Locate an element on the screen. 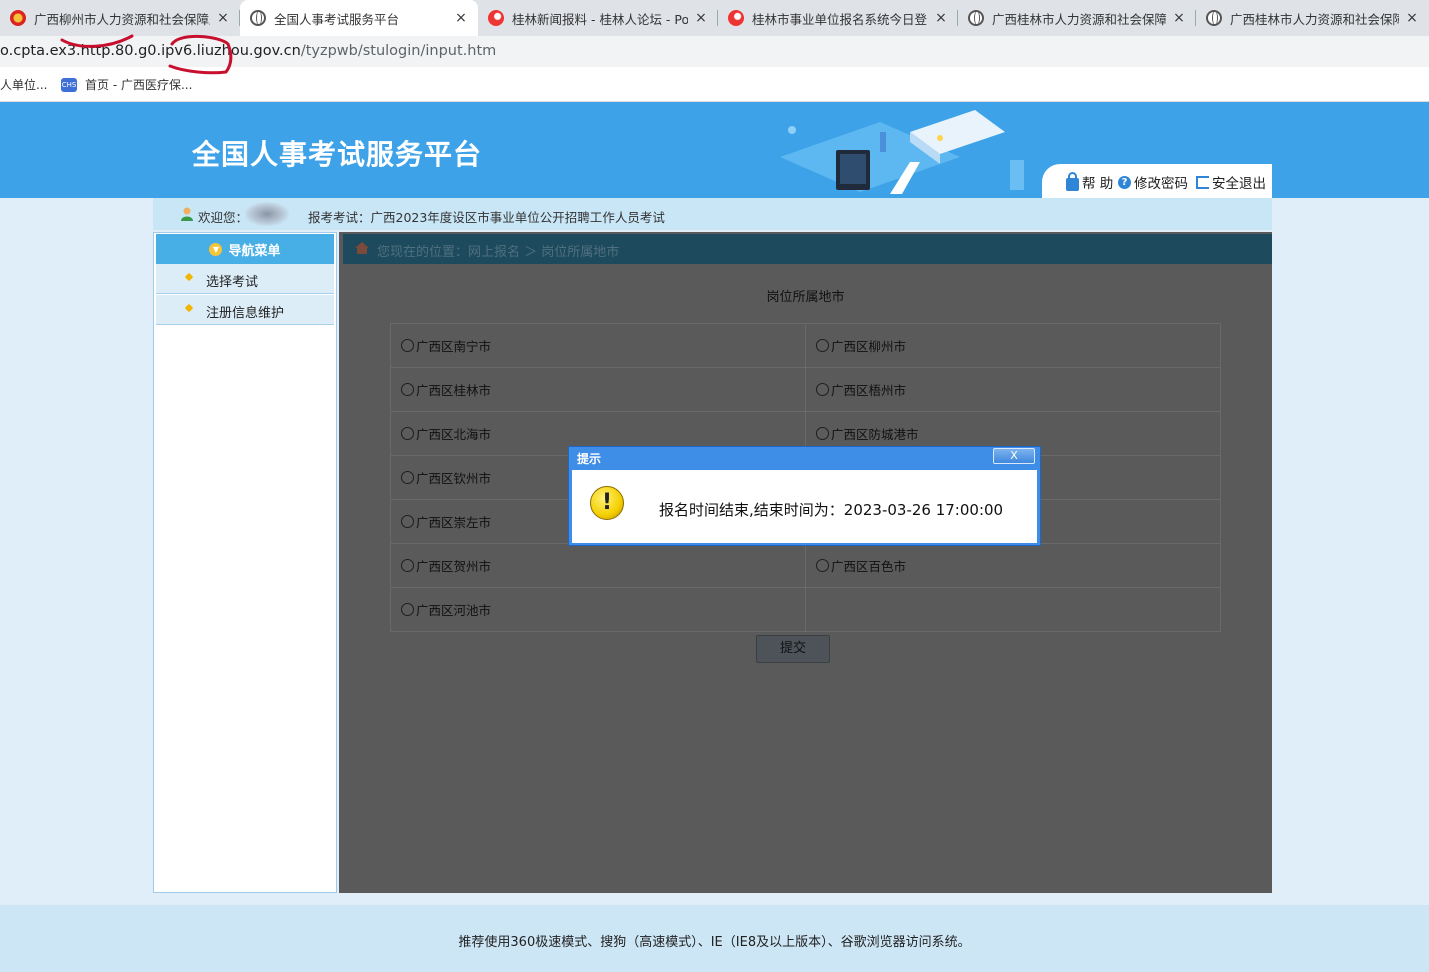 This screenshot has height=972, width=1429. blurred-username is located at coordinates (267, 214).